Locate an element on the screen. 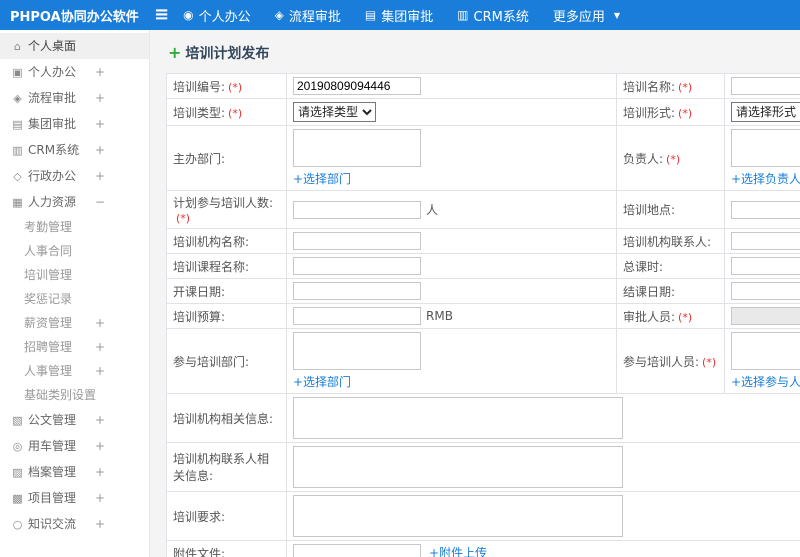 Image resolution: width=800 pixels, height=557 pixels. org-contact-input is located at coordinates (765, 241).